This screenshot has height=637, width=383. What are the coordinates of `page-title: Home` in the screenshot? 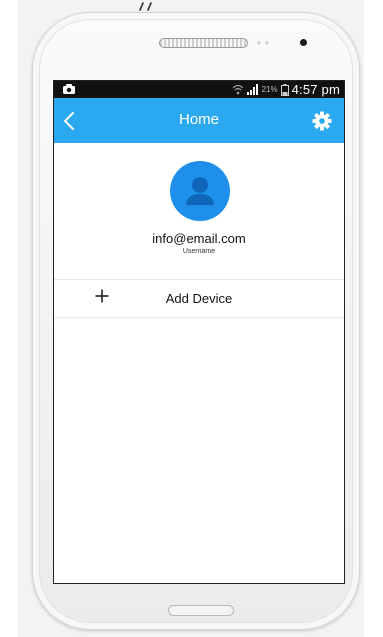 It's located at (198, 119).